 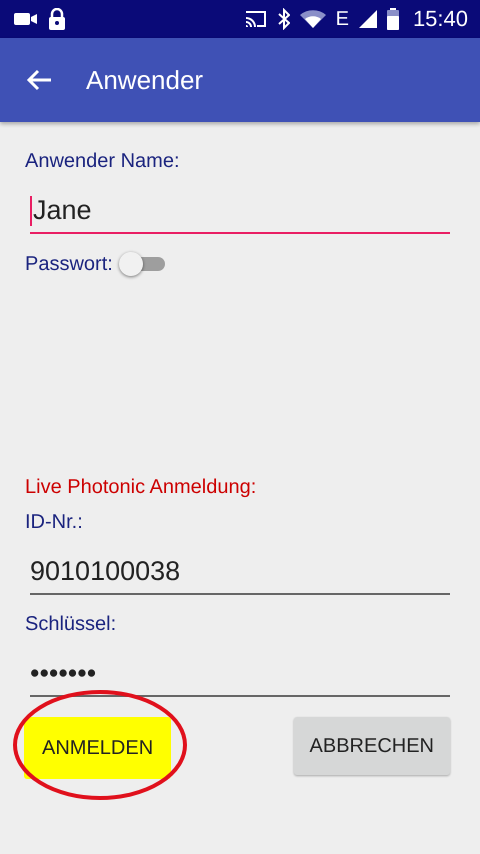 What do you see at coordinates (103, 161) in the screenshot?
I see `field-label: Anwender Name:` at bounding box center [103, 161].